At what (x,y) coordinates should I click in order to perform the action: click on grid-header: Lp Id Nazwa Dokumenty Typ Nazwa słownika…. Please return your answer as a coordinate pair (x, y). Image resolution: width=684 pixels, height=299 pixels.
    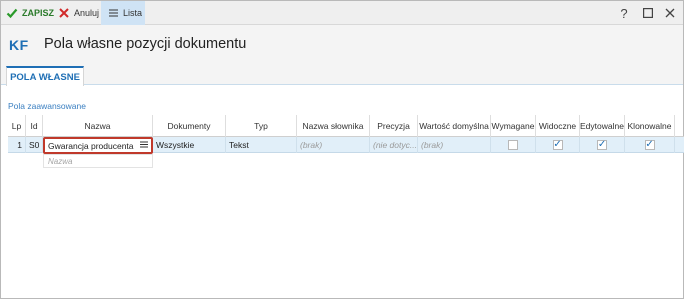
    Looking at the image, I should click on (346, 126).